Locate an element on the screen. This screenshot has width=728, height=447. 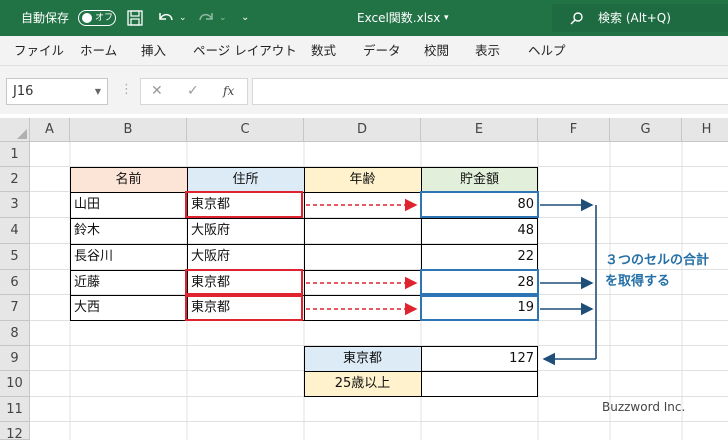
footnote-credit: Buzzword Inc. is located at coordinates (644, 407).